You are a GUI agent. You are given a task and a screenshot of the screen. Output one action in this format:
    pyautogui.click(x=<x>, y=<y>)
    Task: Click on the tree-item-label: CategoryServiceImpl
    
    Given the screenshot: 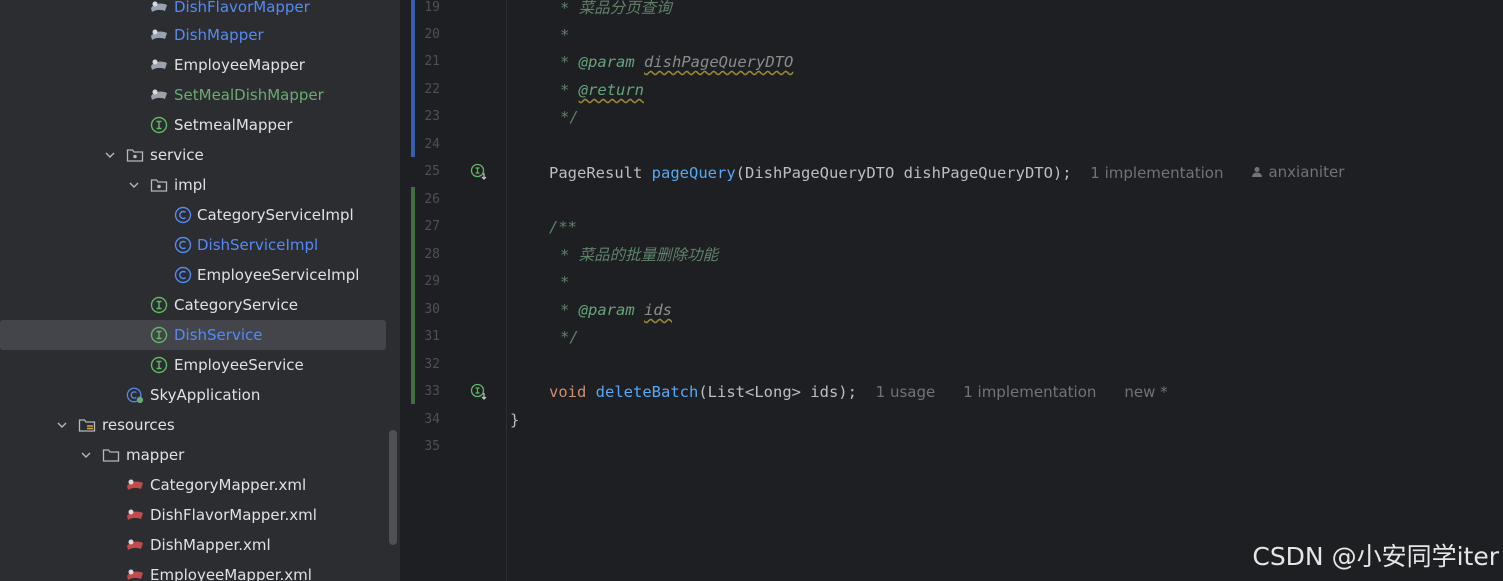 What is the action you would take?
    pyautogui.click(x=275, y=215)
    